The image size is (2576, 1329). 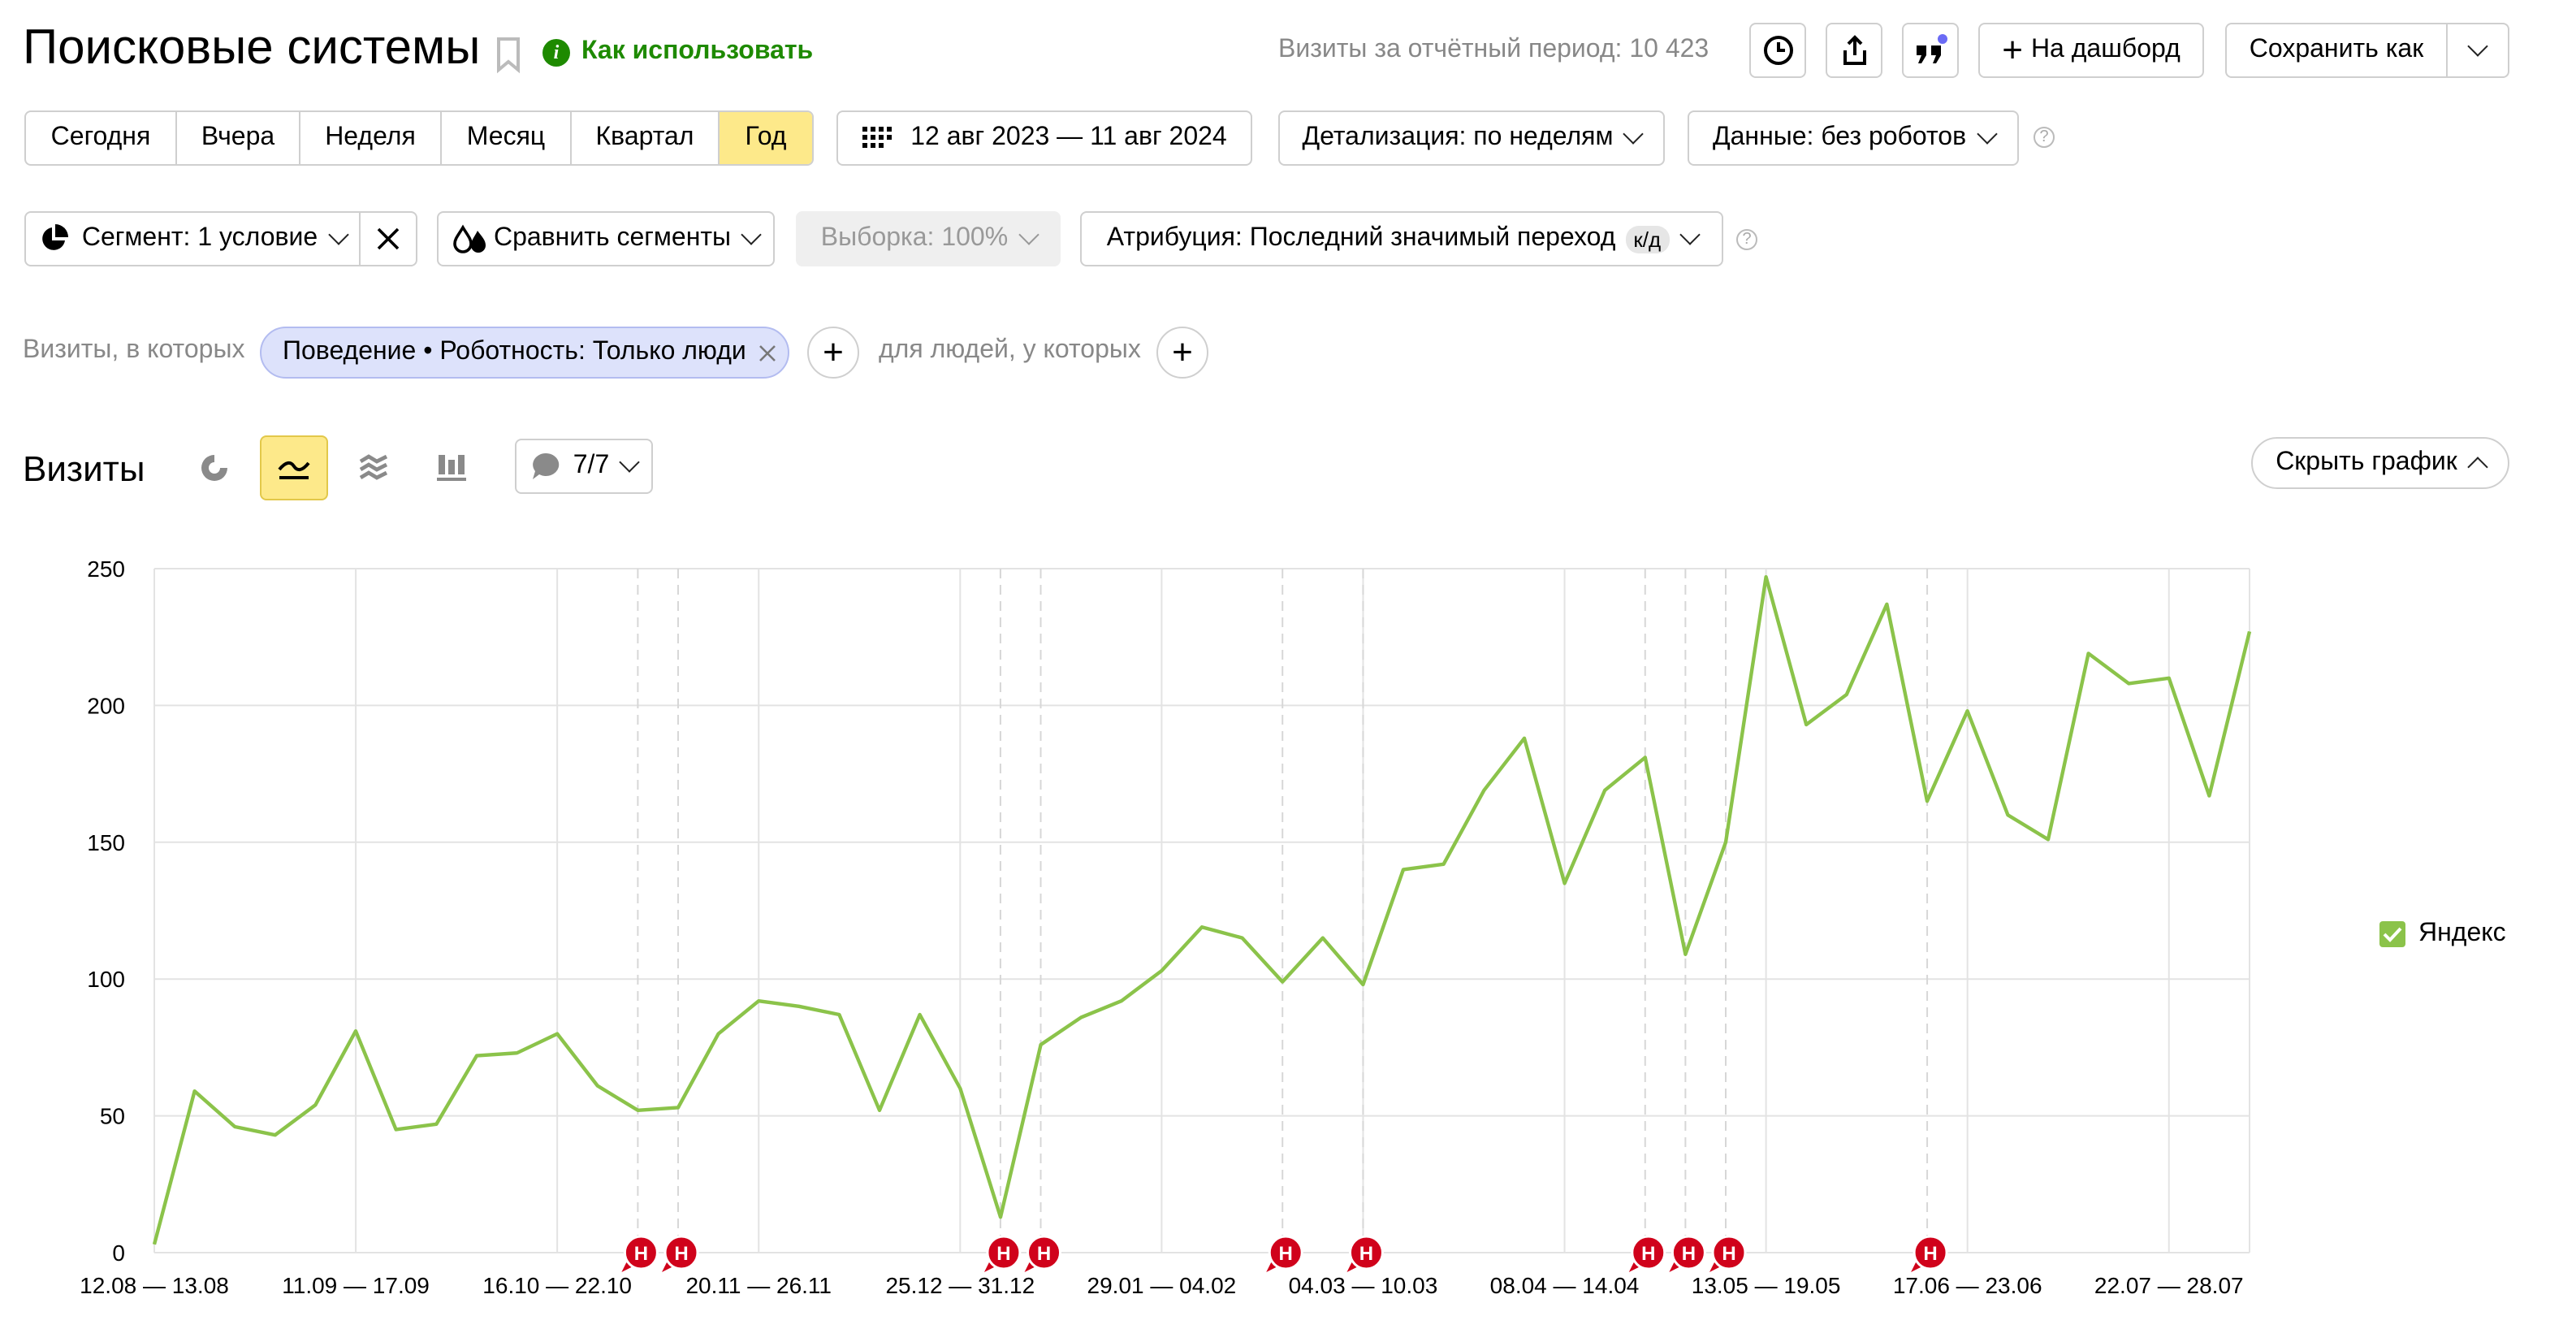 I want to click on clock-icon, so click(x=1777, y=50).